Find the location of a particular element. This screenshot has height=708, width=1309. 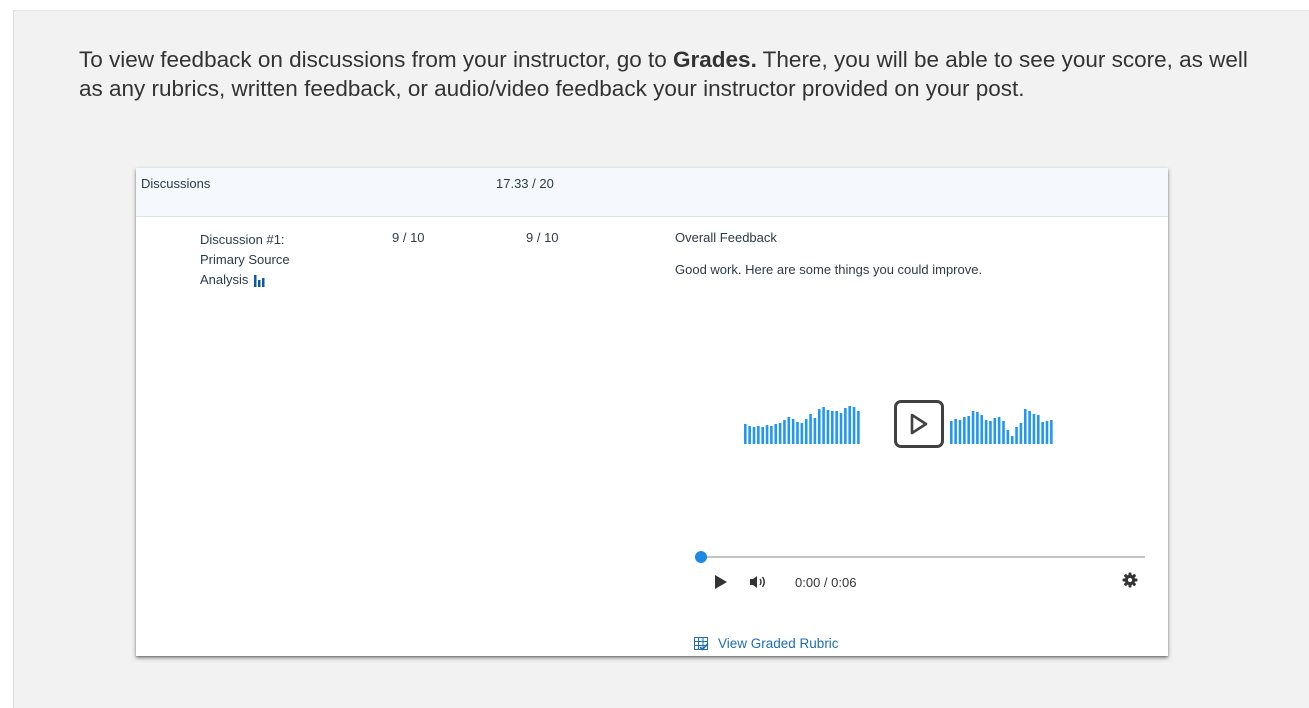

assignment-score: 9 / 10 is located at coordinates (408, 237).